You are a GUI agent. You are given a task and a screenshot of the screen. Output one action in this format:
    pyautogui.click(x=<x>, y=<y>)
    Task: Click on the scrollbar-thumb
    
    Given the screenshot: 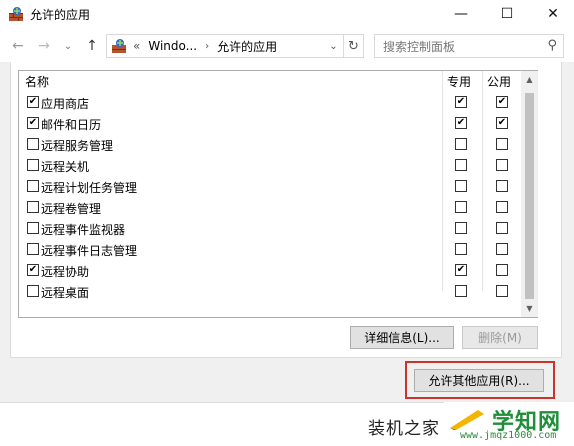 What is the action you would take?
    pyautogui.click(x=529, y=196)
    